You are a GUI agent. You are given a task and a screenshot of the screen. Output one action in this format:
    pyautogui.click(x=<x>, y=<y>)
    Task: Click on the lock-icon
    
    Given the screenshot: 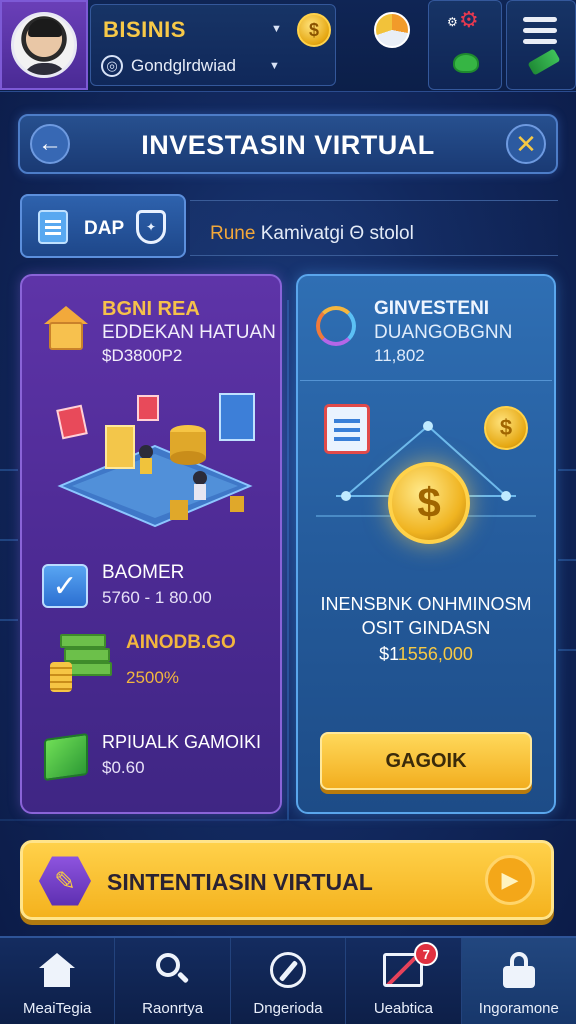 What is the action you would take?
    pyautogui.click(x=519, y=970)
    